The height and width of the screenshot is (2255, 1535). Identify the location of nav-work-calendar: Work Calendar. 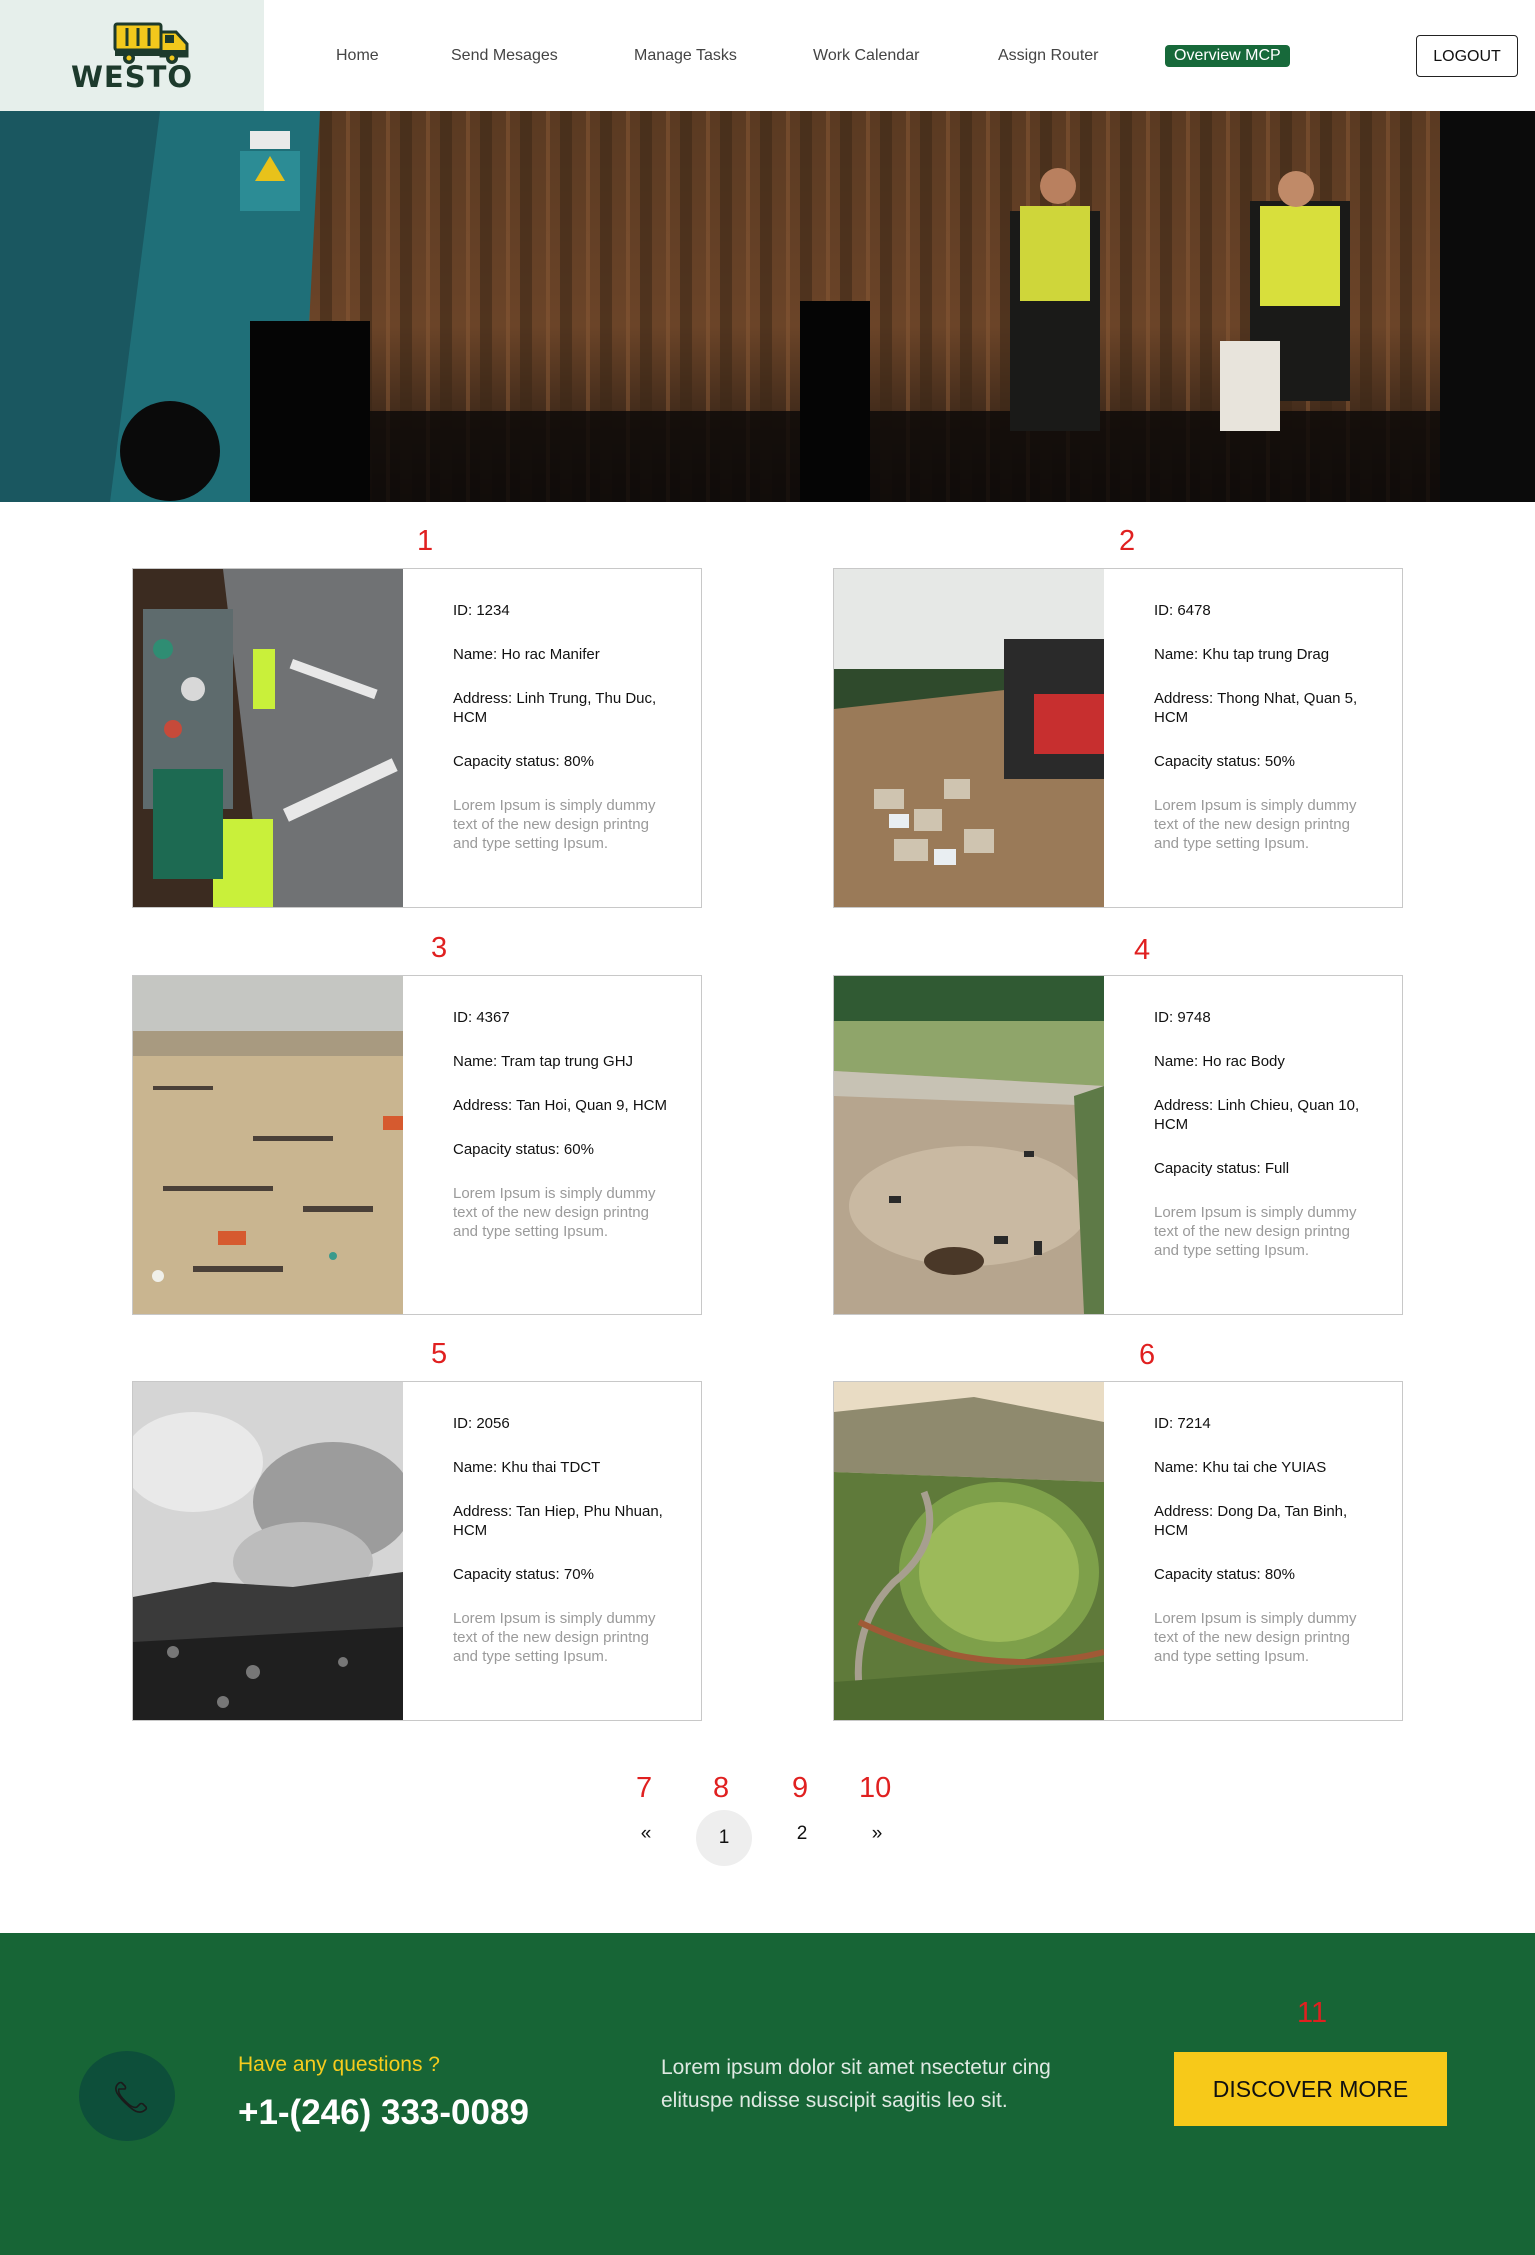
(866, 56).